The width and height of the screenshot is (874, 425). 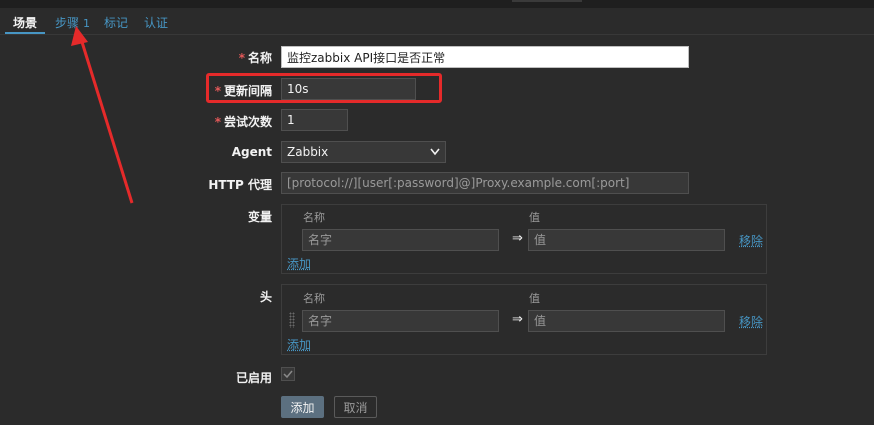 I want to click on tab-steps: 步骤 1, so click(x=72, y=22).